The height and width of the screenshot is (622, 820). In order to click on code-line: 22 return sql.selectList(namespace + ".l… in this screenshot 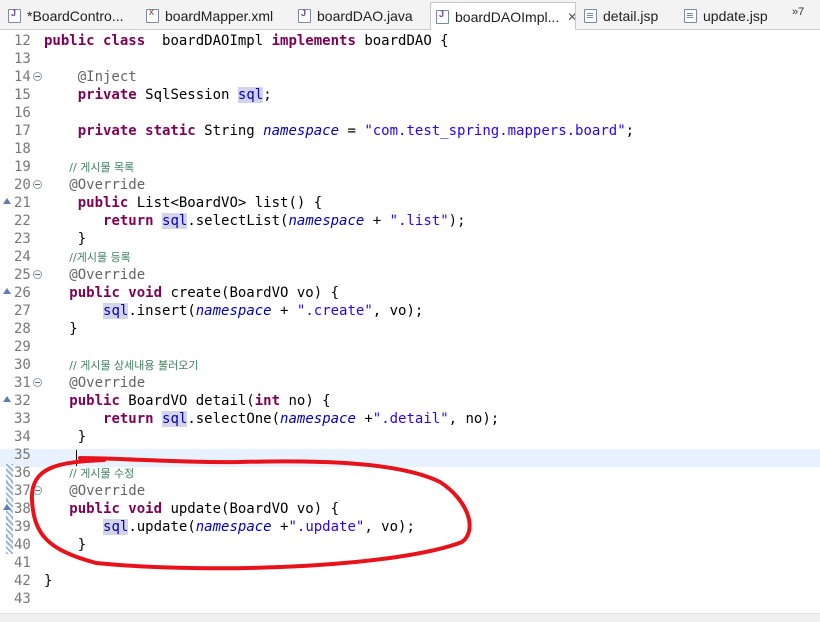, I will do `click(410, 221)`.